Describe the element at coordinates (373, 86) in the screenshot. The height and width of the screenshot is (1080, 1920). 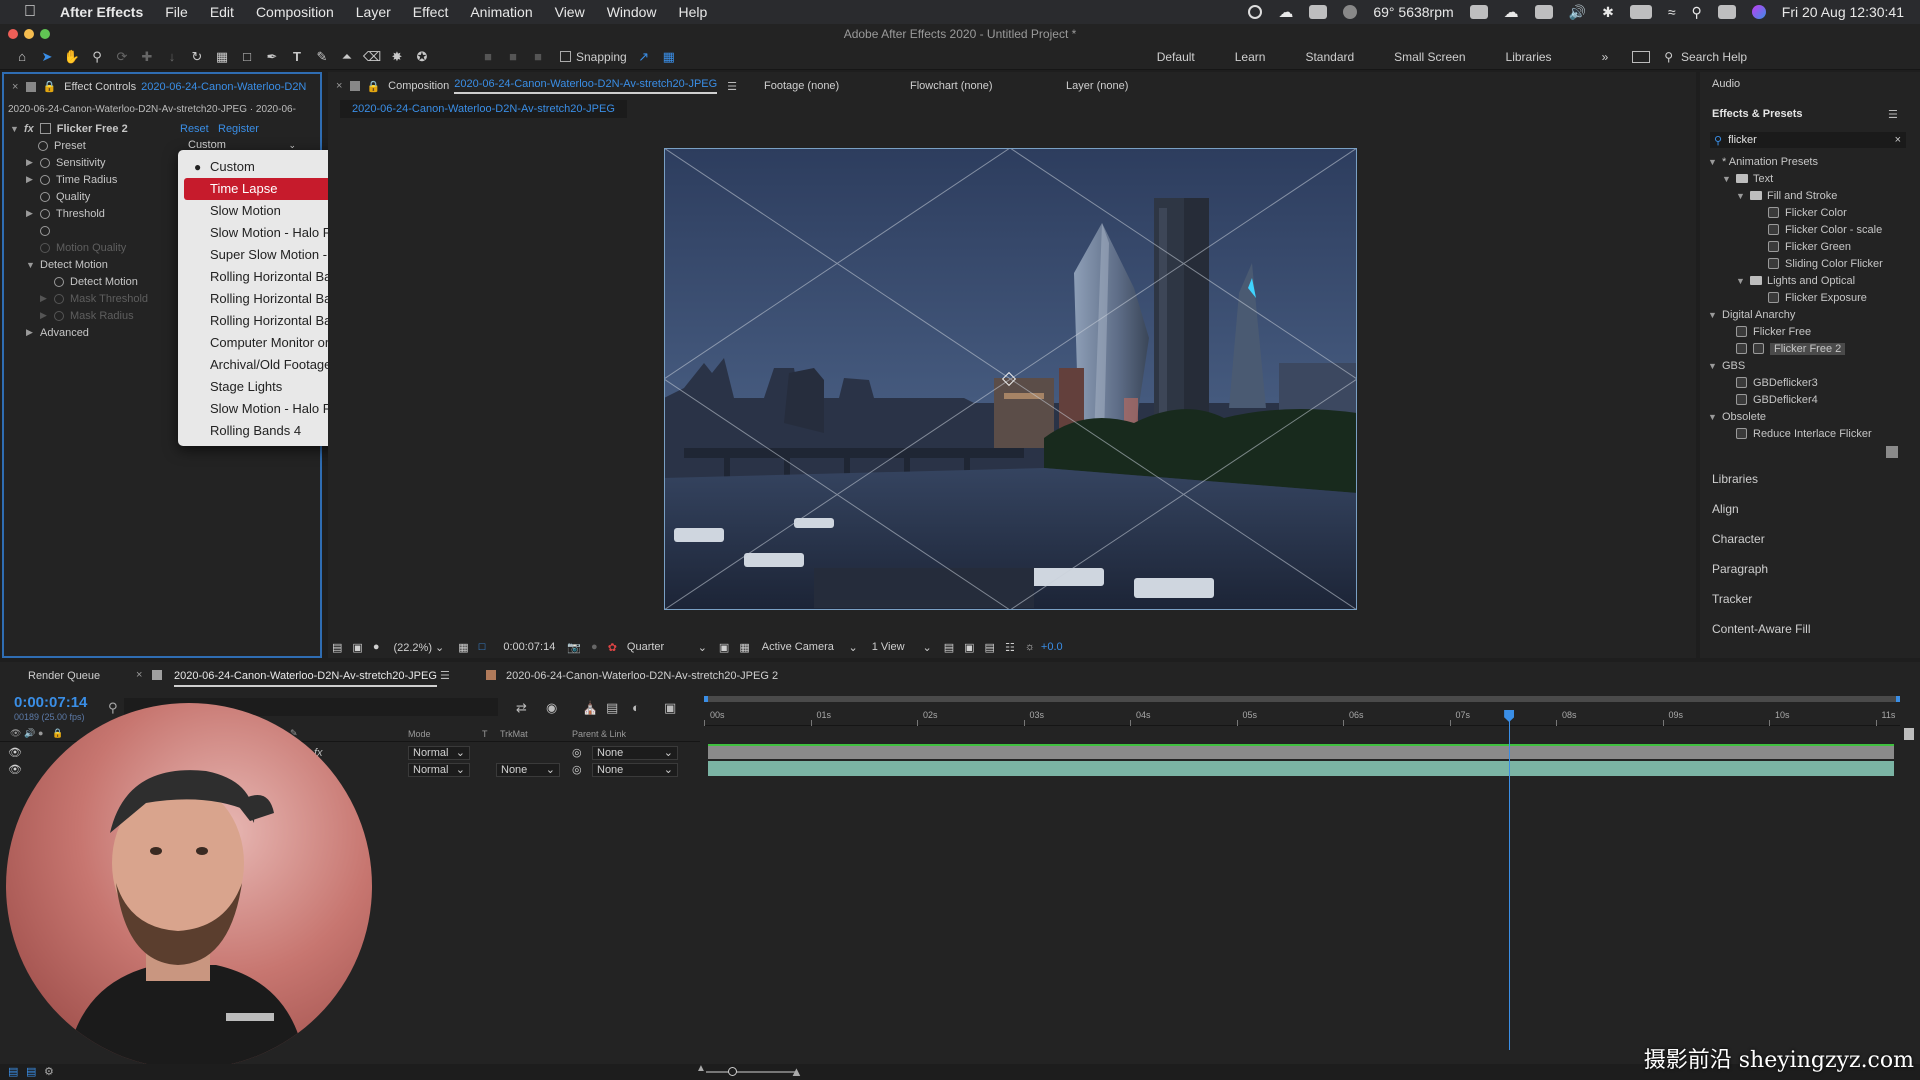
I see `lock-icon: 🔒` at that location.